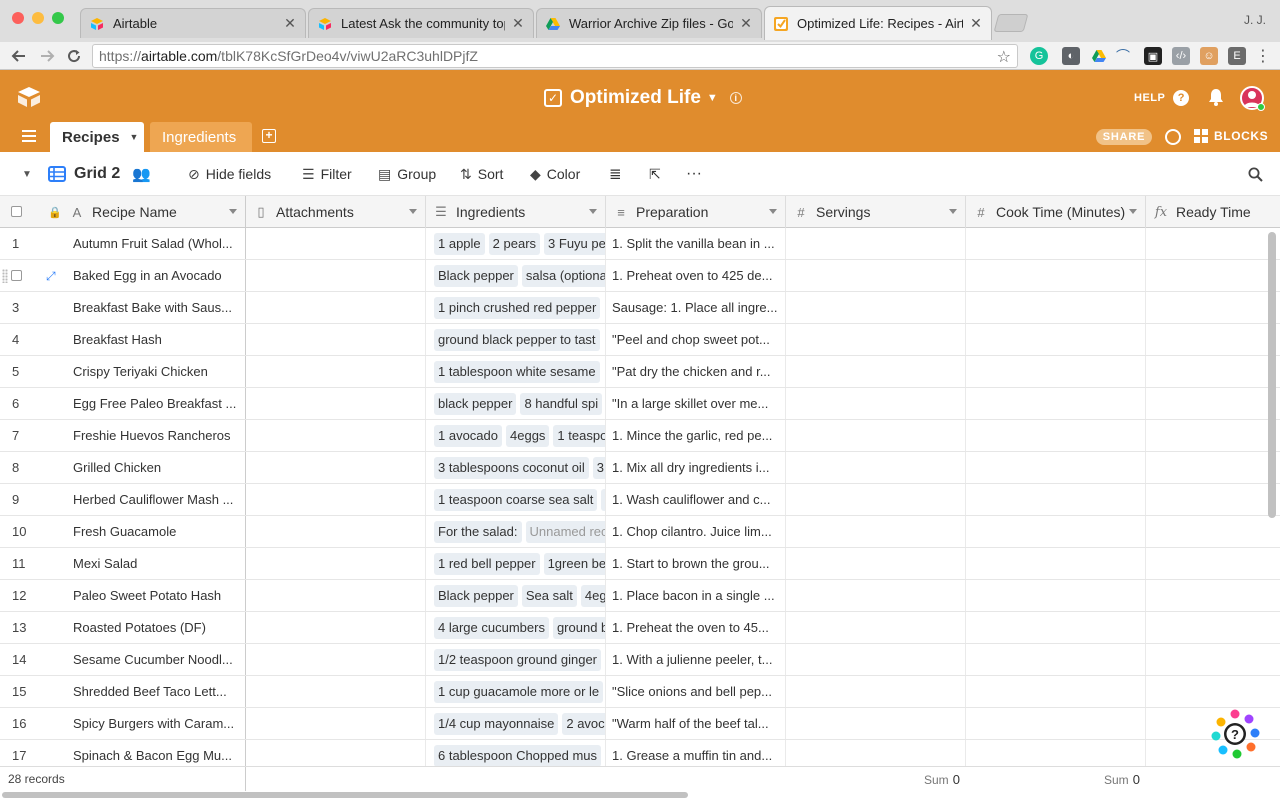  What do you see at coordinates (1181, 56) in the screenshot?
I see `code-extension-icon: ‹/›` at bounding box center [1181, 56].